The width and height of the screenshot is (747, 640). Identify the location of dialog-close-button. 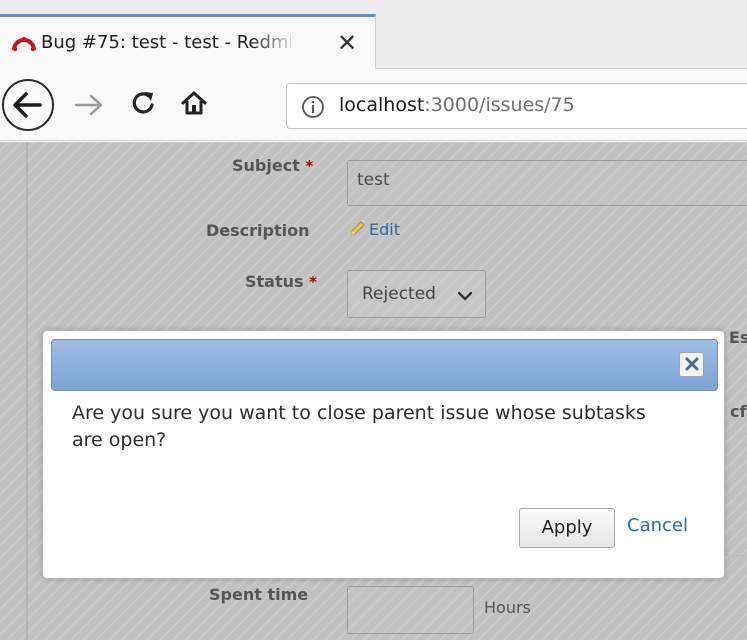
(691, 364).